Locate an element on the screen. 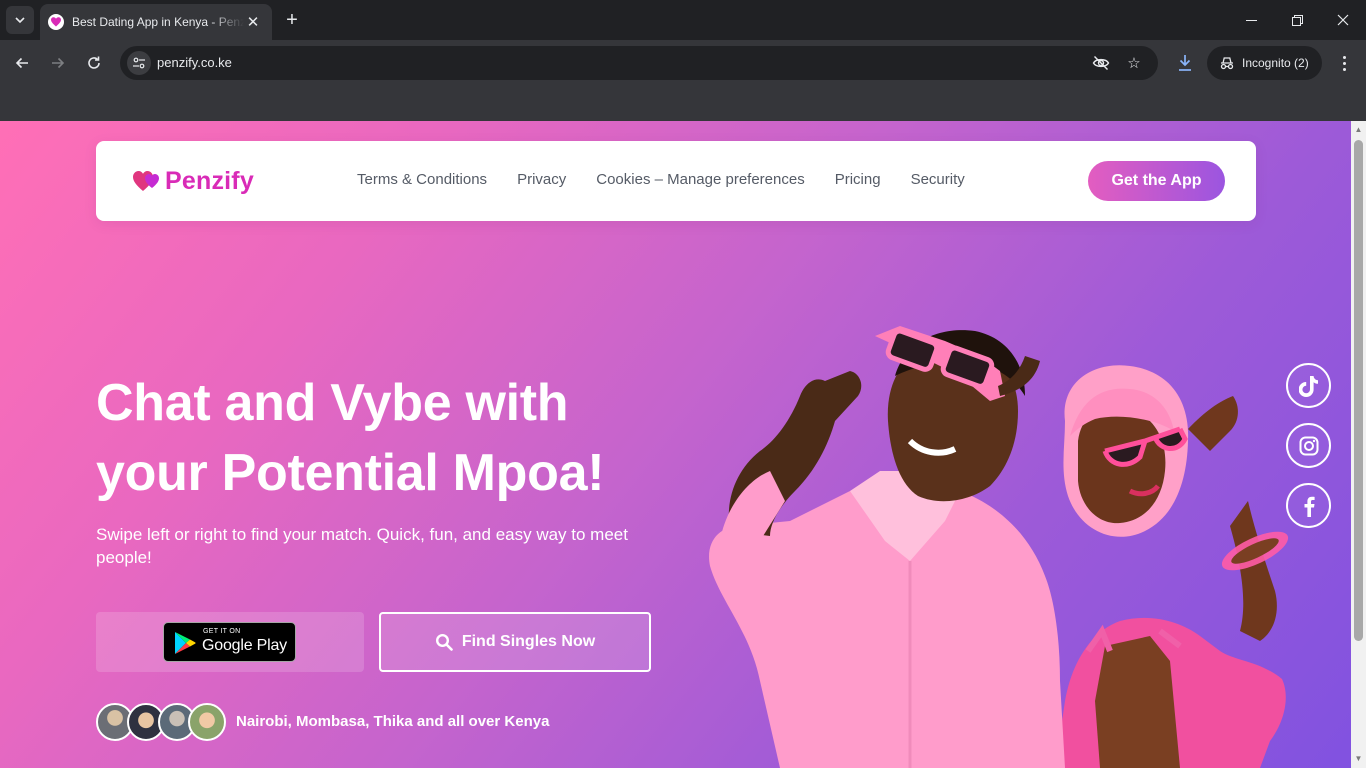 This screenshot has width=1366, height=768. facebook-icon is located at coordinates (1308, 505).